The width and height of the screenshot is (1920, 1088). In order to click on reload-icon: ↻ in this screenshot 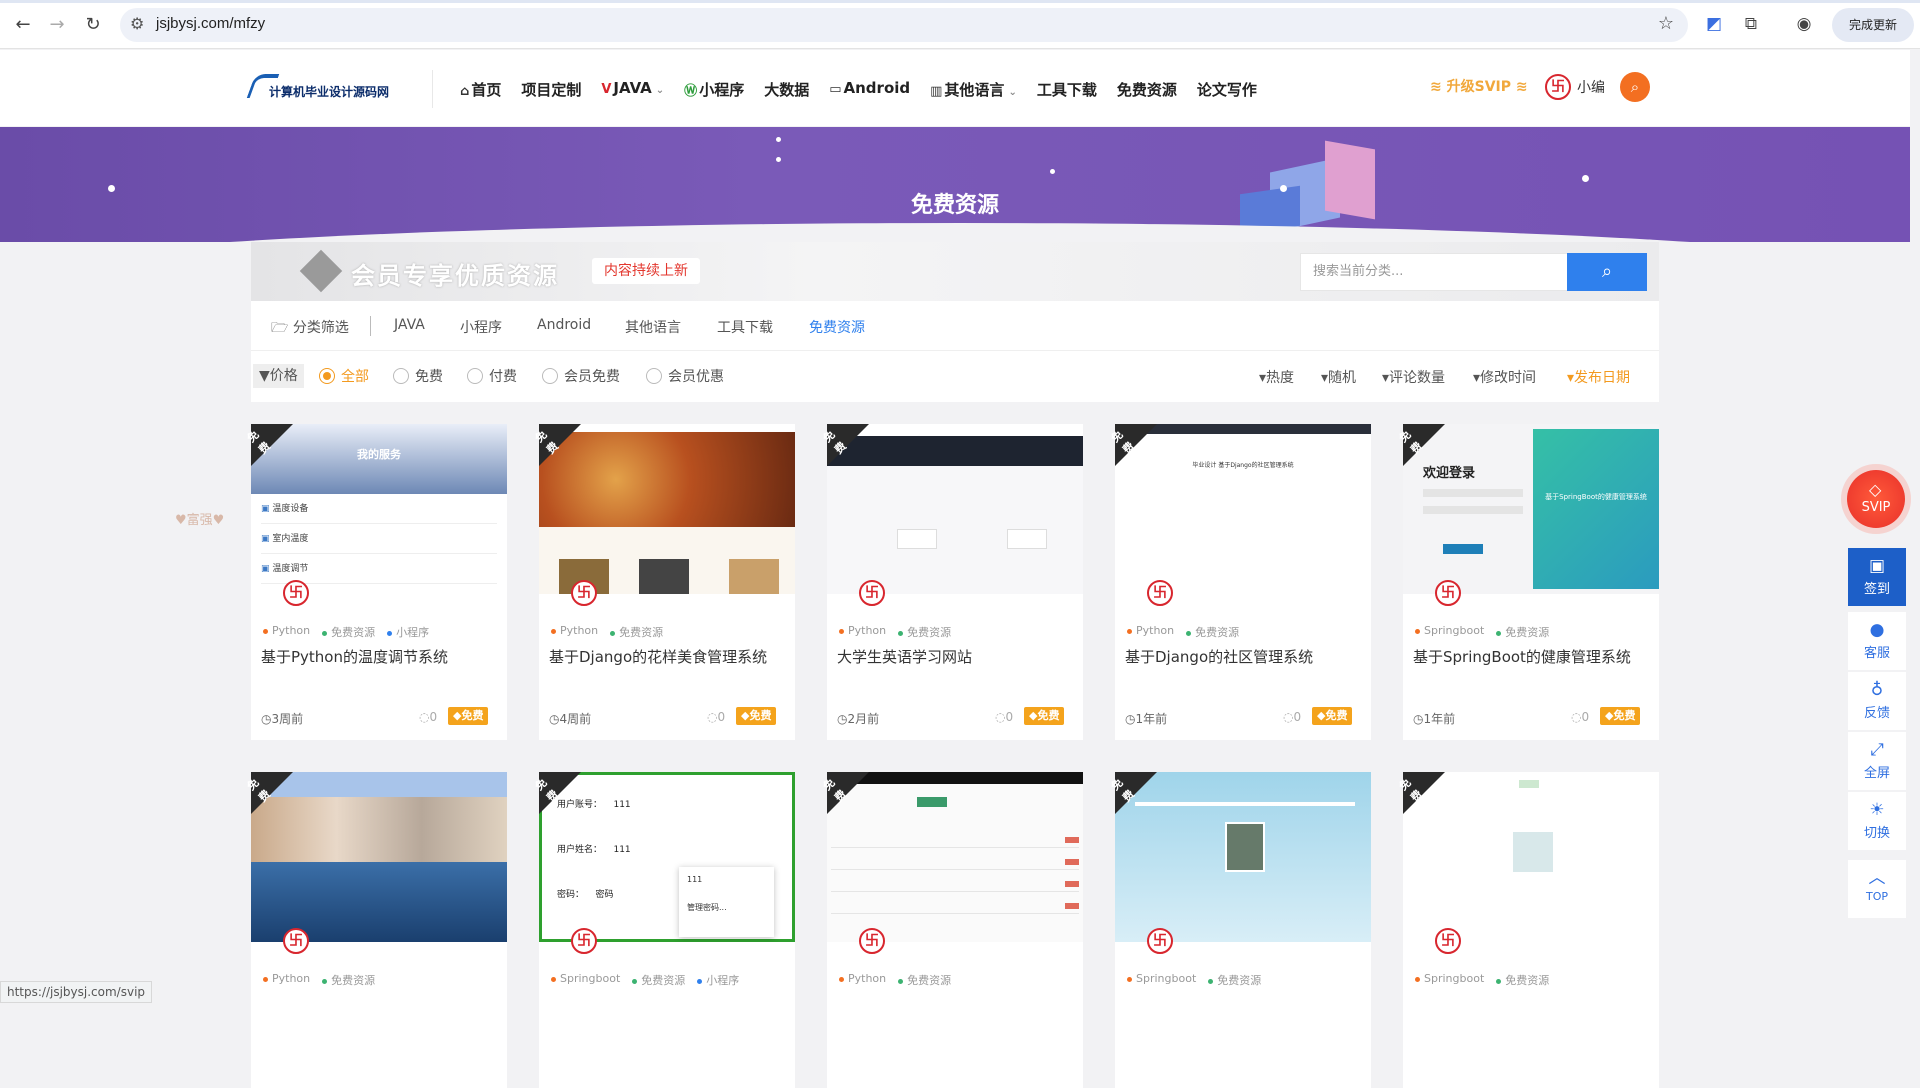, I will do `click(93, 25)`.